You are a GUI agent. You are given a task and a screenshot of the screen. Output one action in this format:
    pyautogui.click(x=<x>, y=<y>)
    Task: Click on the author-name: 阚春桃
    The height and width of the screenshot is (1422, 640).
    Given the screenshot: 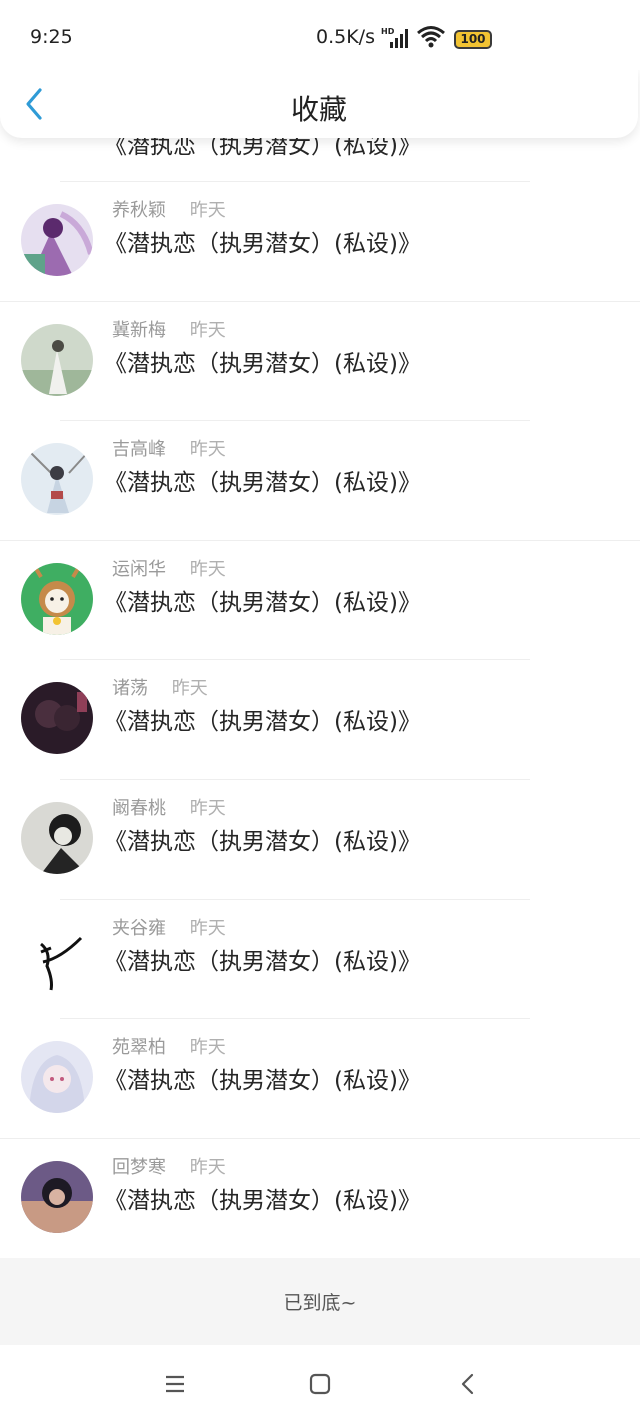 What is the action you would take?
    pyautogui.click(x=139, y=808)
    